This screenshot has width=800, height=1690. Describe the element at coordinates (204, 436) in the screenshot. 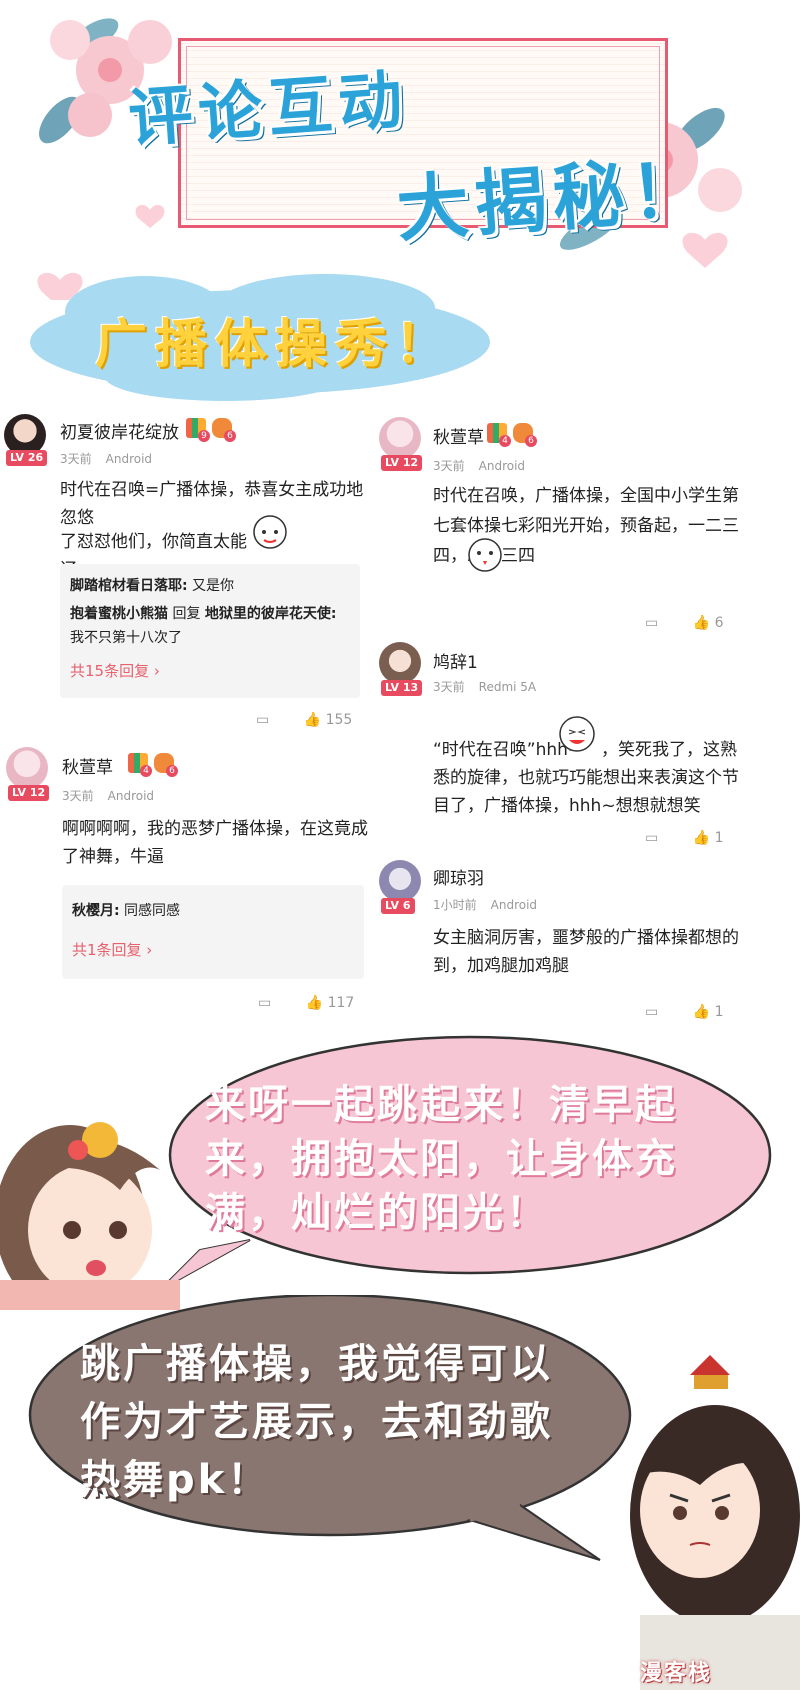

I see `badge-count: 9` at that location.